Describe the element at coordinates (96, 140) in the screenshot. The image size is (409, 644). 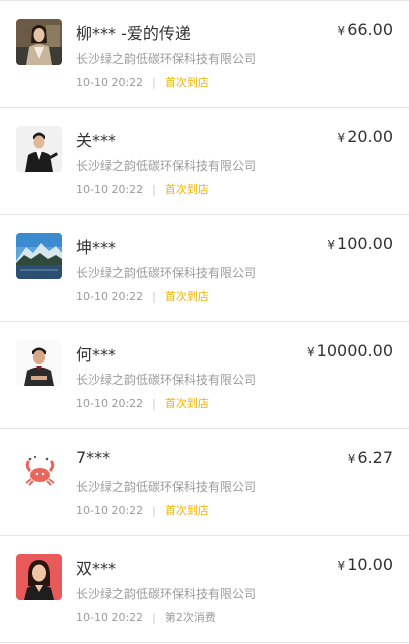
I see `customer-name: 关***` at that location.